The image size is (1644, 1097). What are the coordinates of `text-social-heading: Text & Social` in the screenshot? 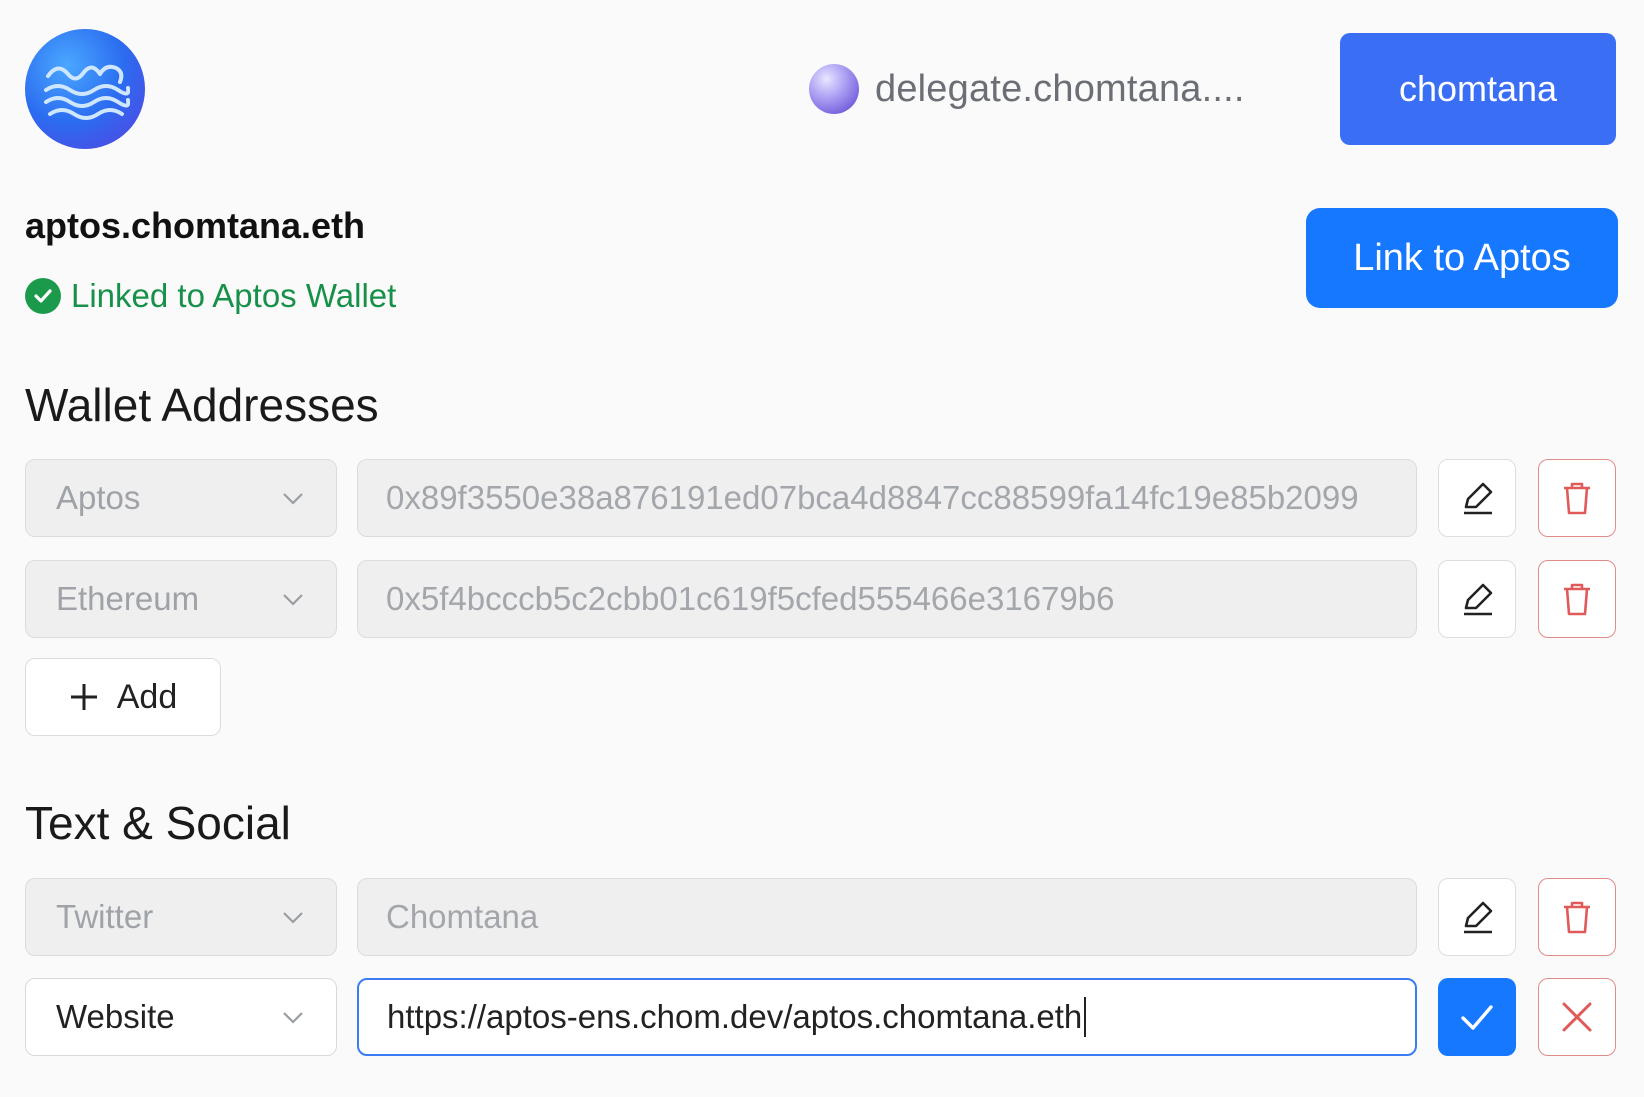 It's located at (158, 823).